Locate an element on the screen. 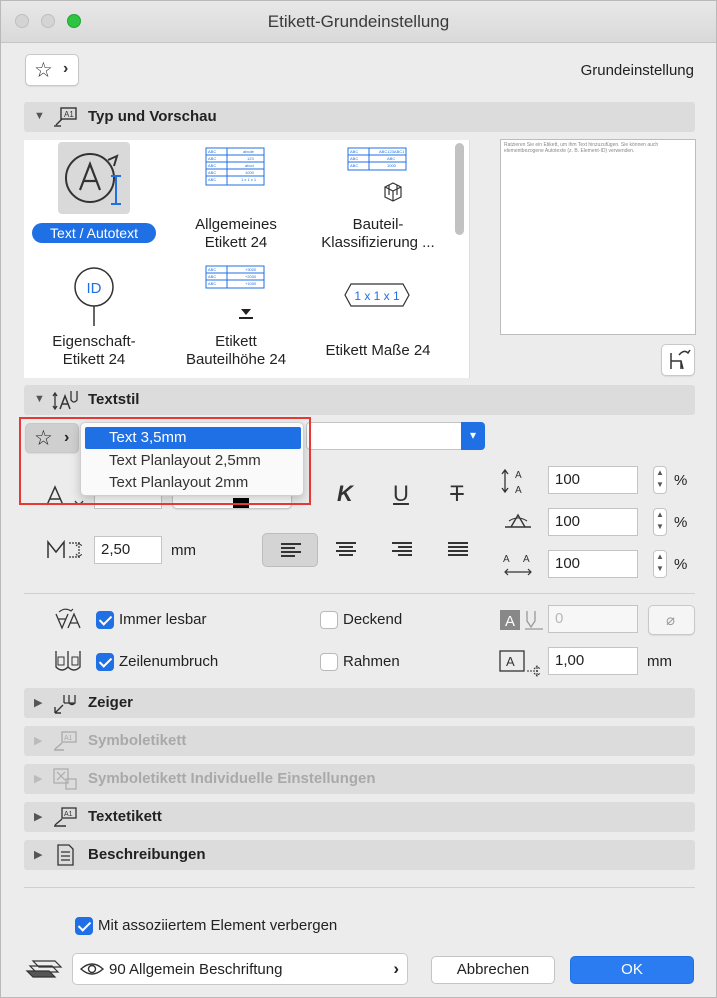  rahmen-checkbox is located at coordinates (329, 662).